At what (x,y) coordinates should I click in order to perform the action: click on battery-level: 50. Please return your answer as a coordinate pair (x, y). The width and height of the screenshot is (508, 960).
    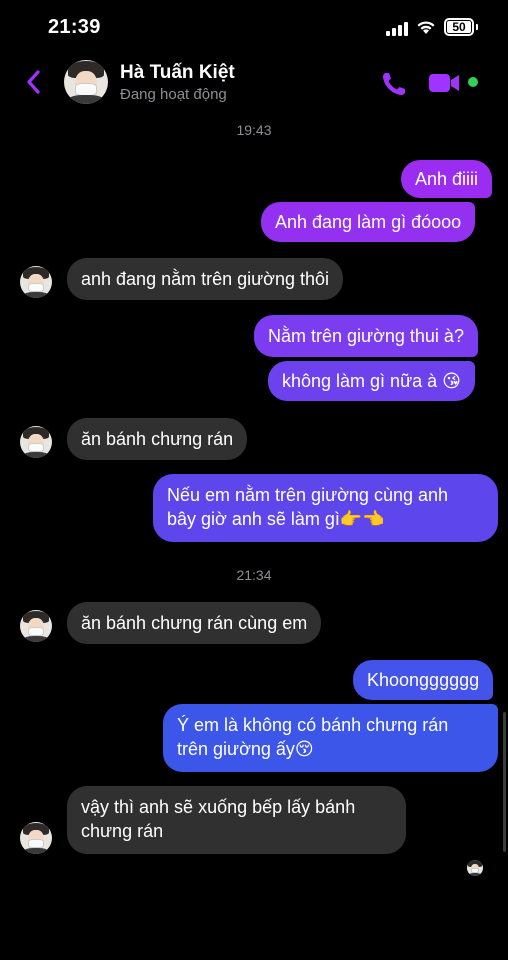
    Looking at the image, I should click on (459, 27).